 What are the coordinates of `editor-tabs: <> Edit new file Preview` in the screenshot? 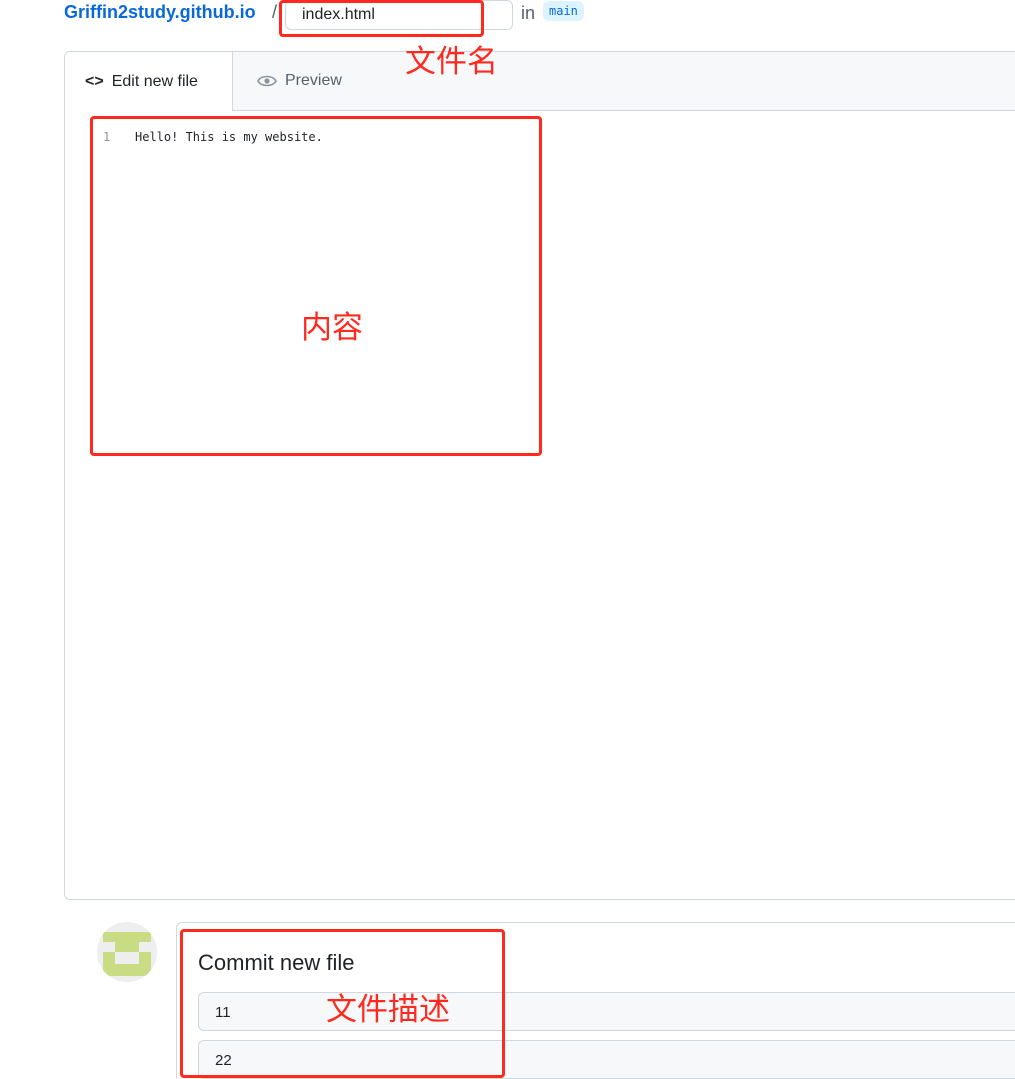 It's located at (540, 81).